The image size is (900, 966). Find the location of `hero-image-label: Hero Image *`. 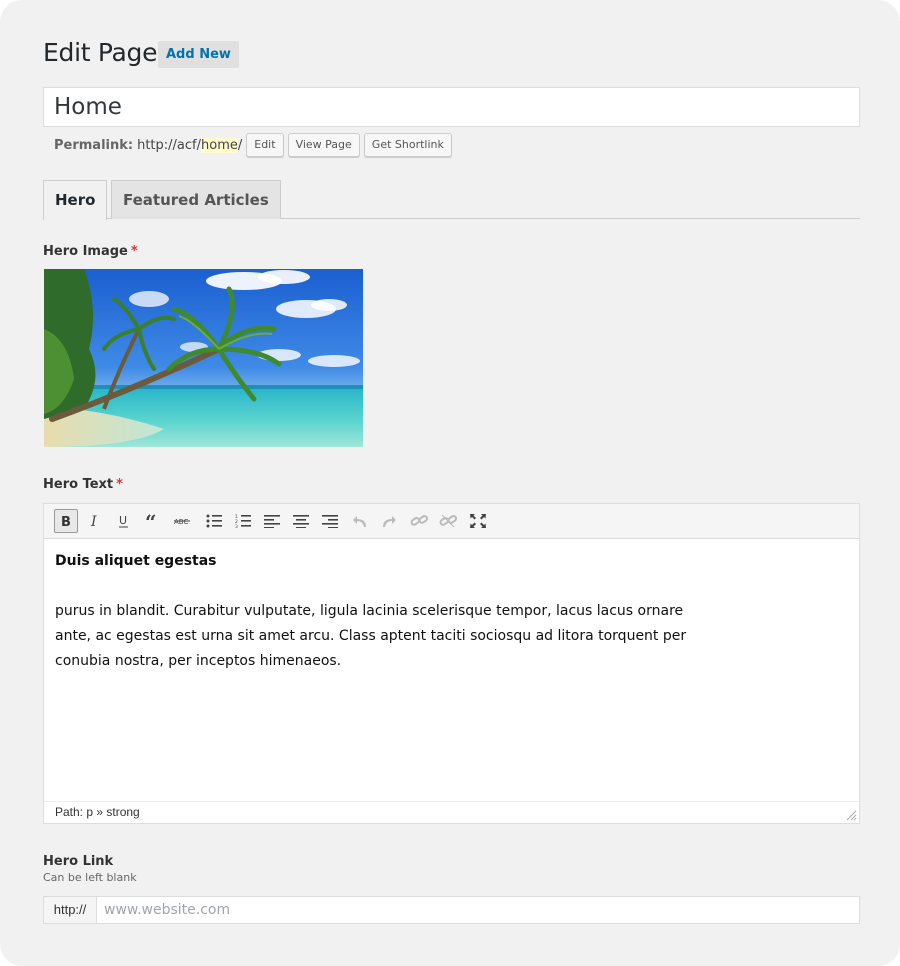

hero-image-label: Hero Image * is located at coordinates (90, 251).